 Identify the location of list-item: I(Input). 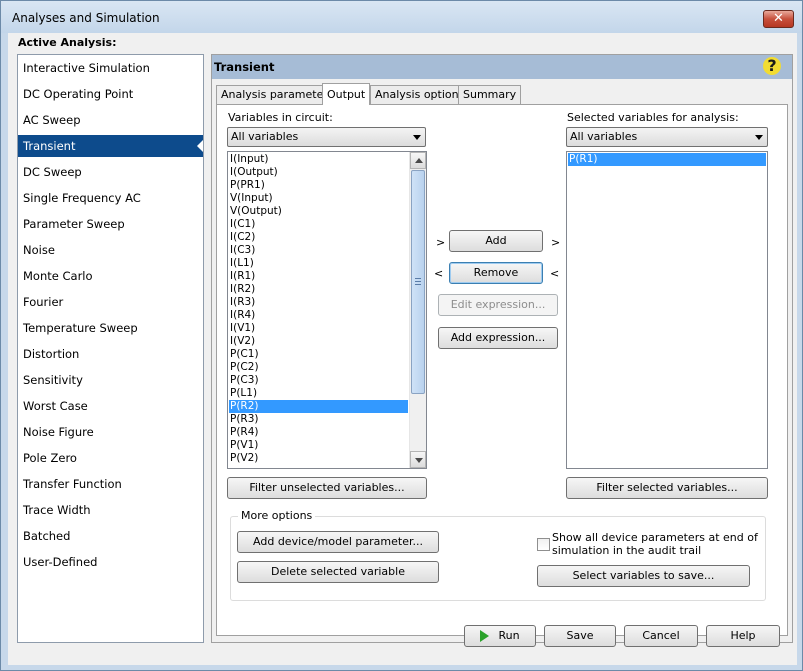
(318, 159).